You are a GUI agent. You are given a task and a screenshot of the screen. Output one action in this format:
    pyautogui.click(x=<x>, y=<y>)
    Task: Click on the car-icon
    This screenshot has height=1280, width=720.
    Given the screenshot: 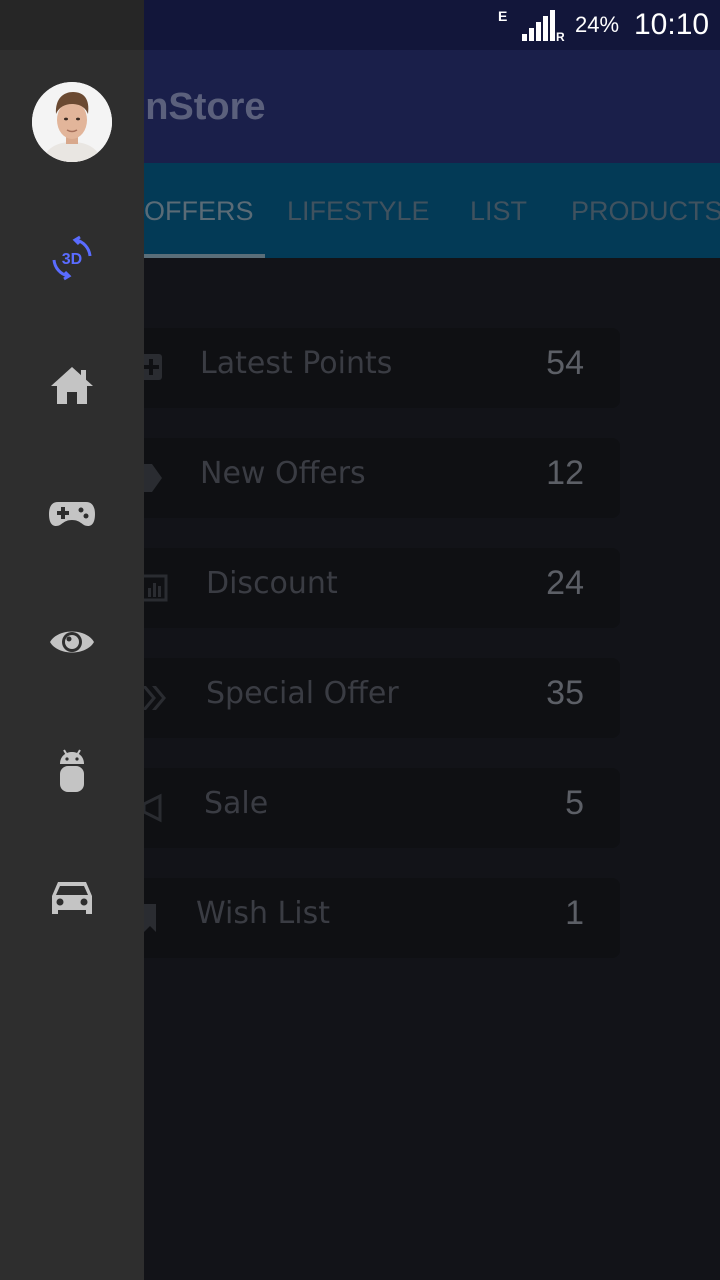 What is the action you would take?
    pyautogui.click(x=72, y=898)
    